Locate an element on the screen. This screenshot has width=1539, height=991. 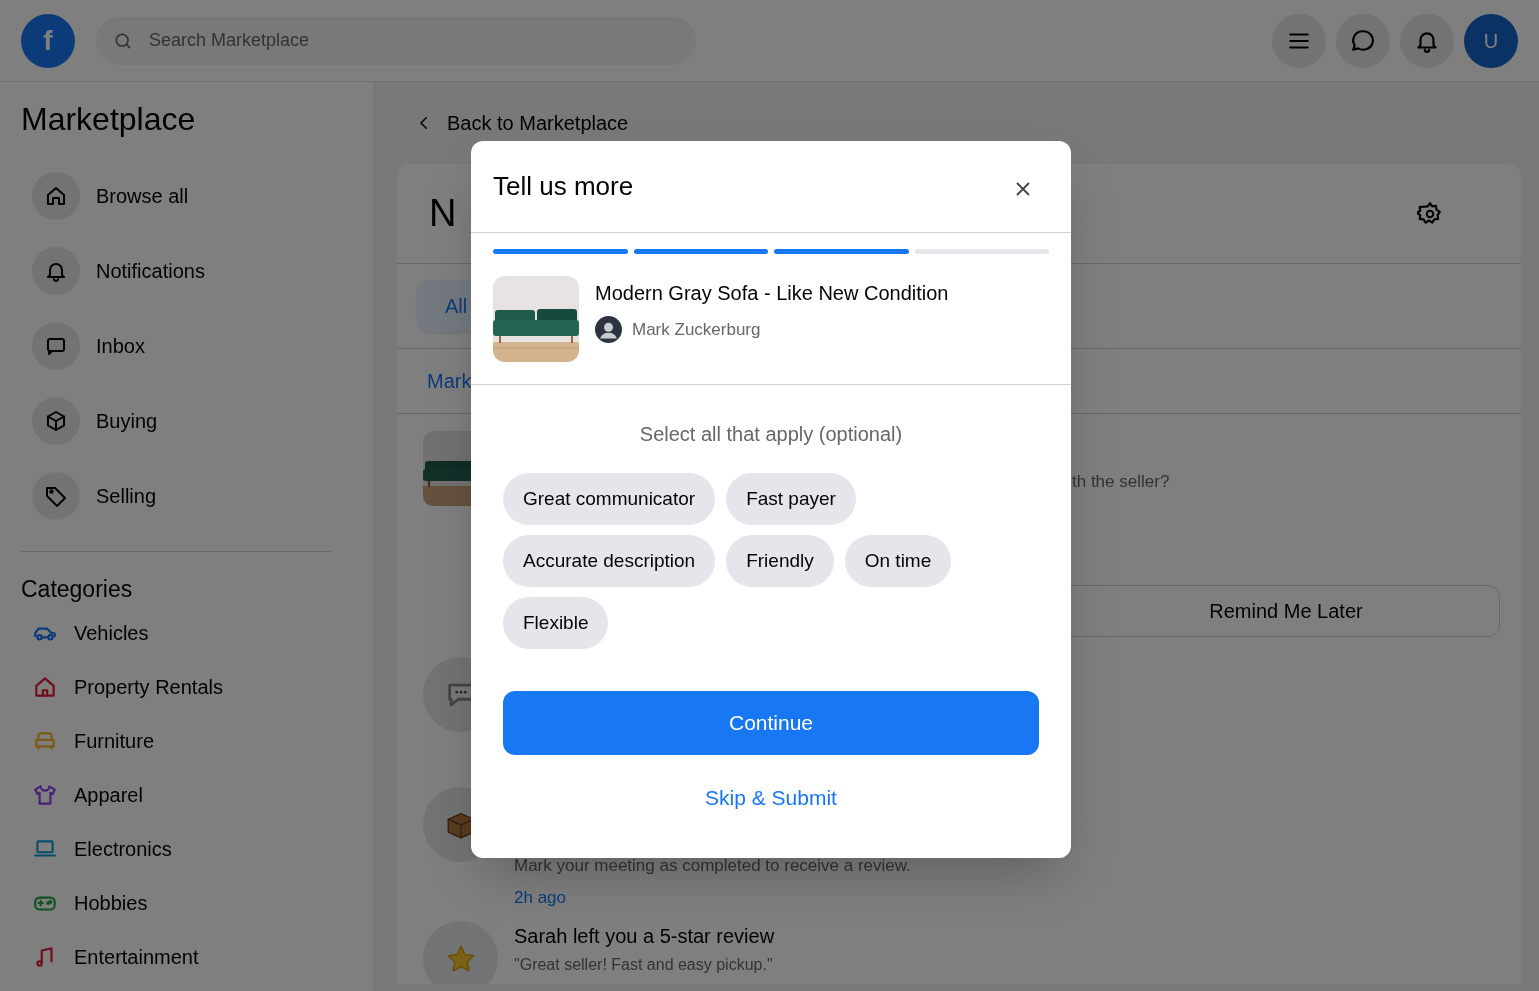
option-chip: Fast payer is located at coordinates (791, 499).